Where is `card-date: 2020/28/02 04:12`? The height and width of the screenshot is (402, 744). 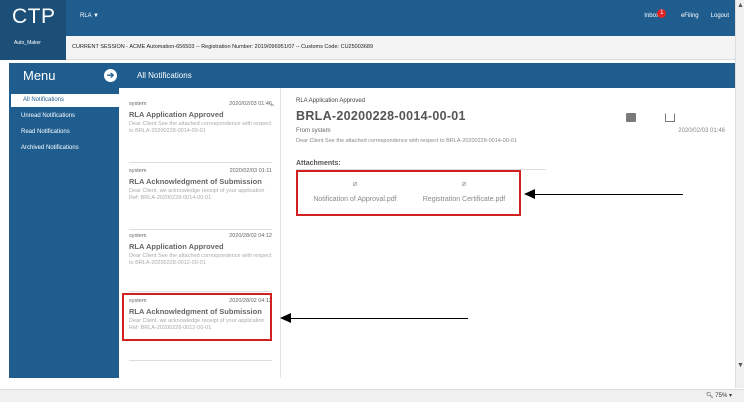 card-date: 2020/28/02 04:12 is located at coordinates (250, 236).